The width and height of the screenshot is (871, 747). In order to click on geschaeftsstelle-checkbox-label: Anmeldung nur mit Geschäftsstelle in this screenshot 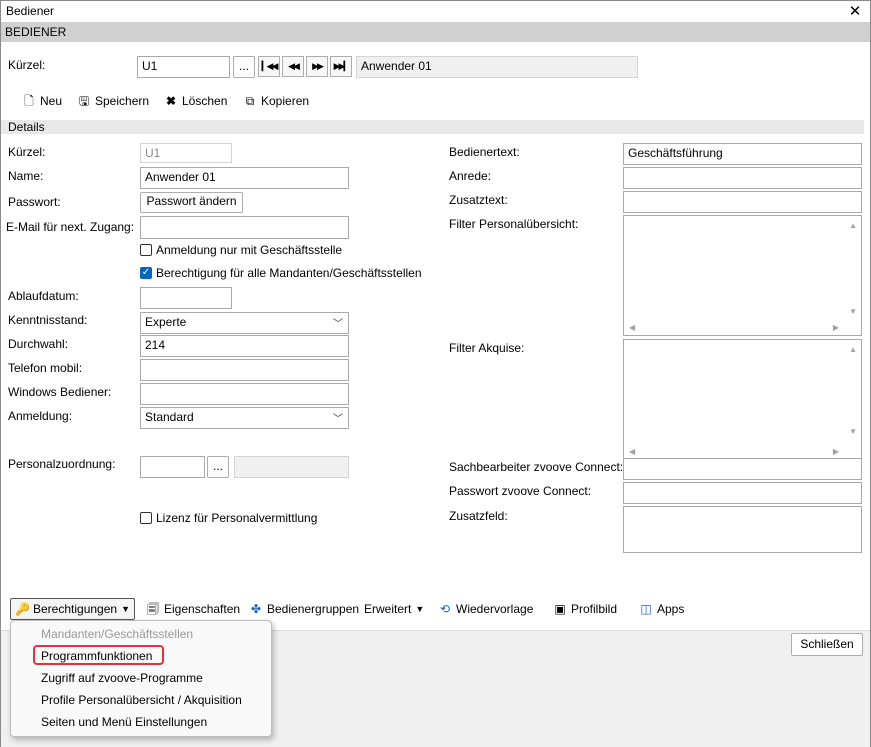, I will do `click(249, 250)`.